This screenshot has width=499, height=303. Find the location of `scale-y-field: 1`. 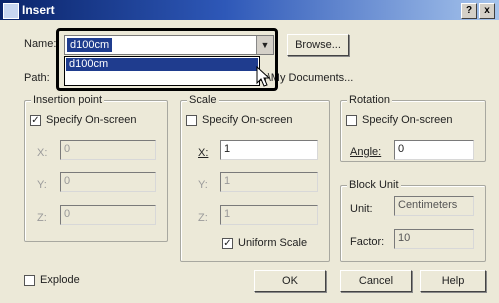

scale-y-field: 1 is located at coordinates (269, 182).